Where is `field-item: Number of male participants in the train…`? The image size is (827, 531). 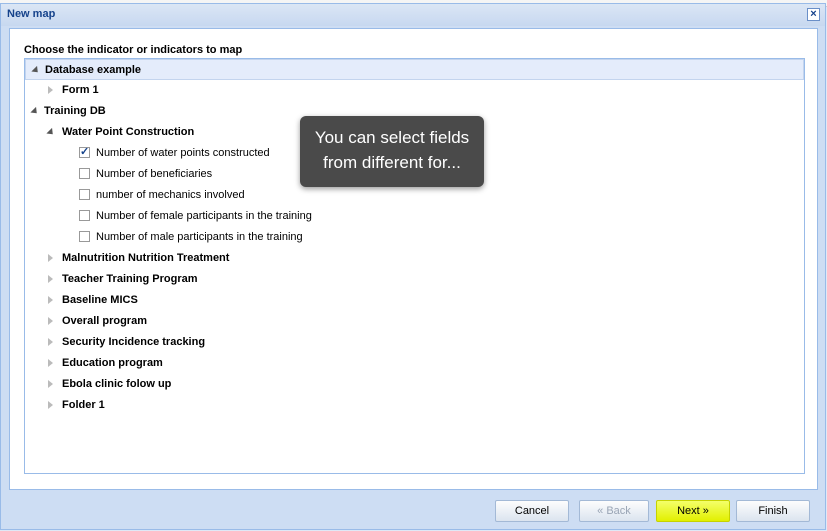 field-item: Number of male participants in the train… is located at coordinates (414, 237).